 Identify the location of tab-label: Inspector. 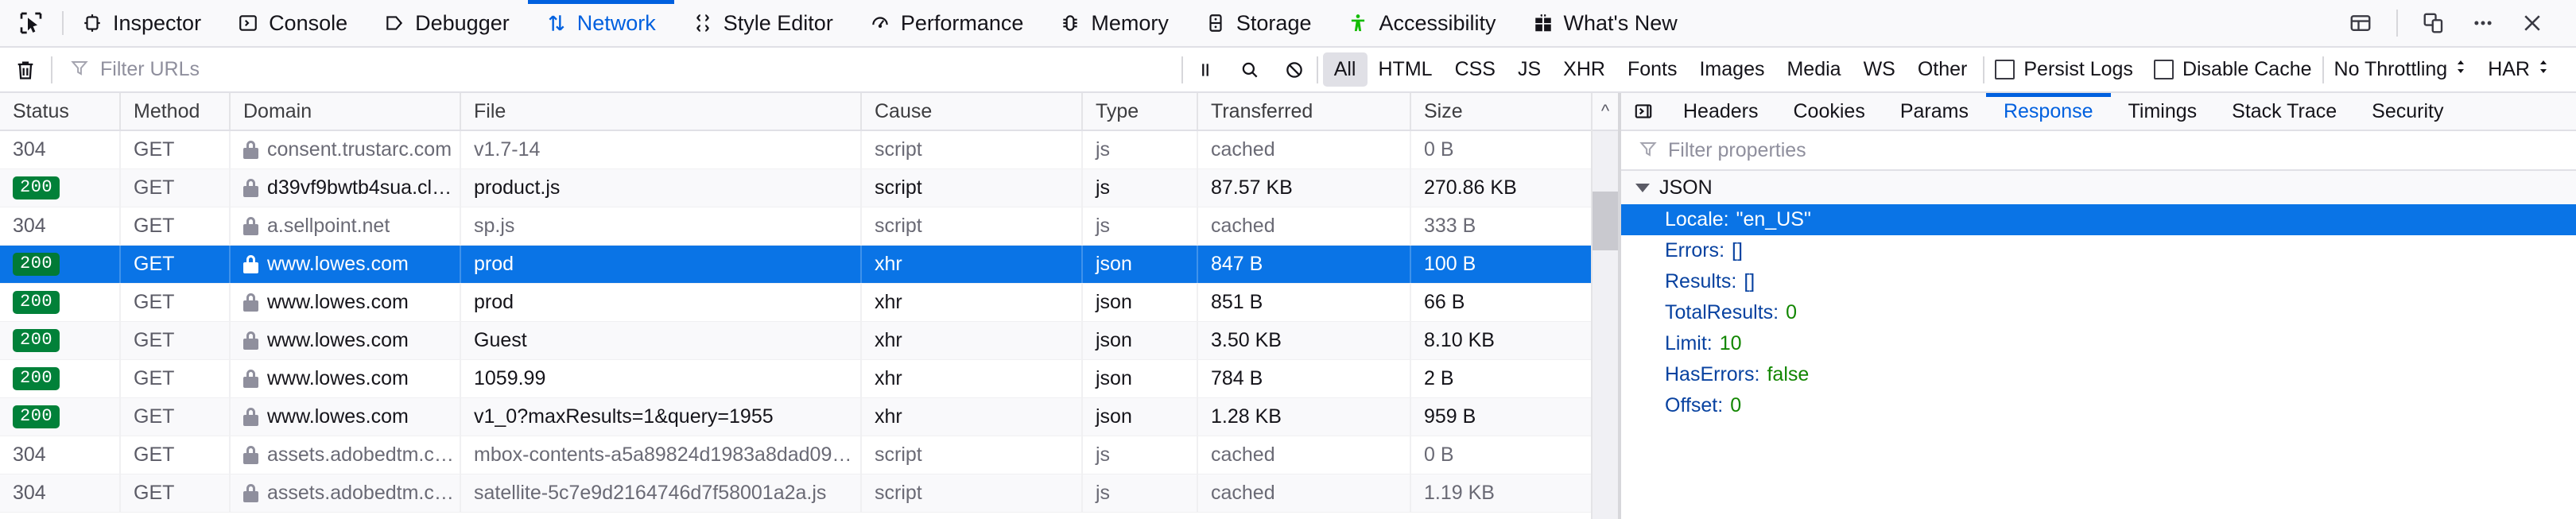
(157, 22).